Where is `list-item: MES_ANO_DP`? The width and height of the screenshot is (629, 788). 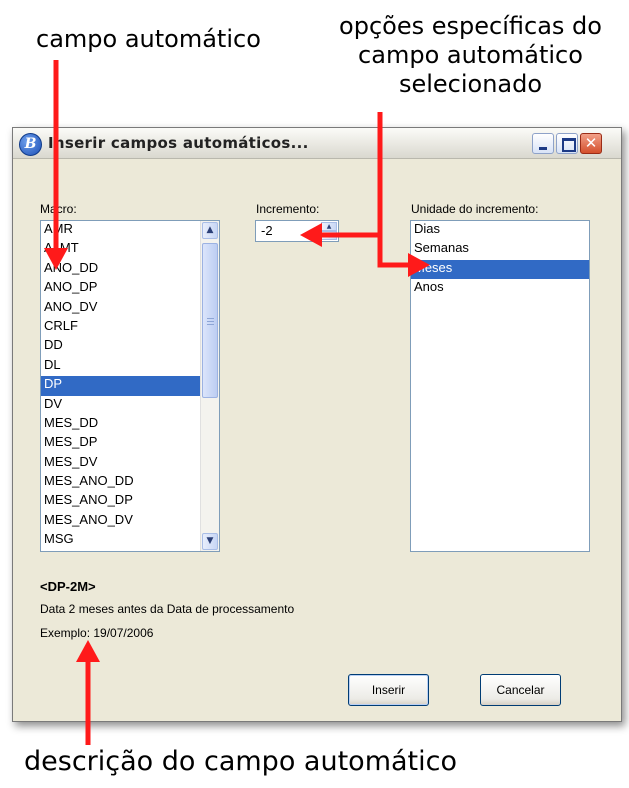
list-item: MES_ANO_DP is located at coordinates (121, 501).